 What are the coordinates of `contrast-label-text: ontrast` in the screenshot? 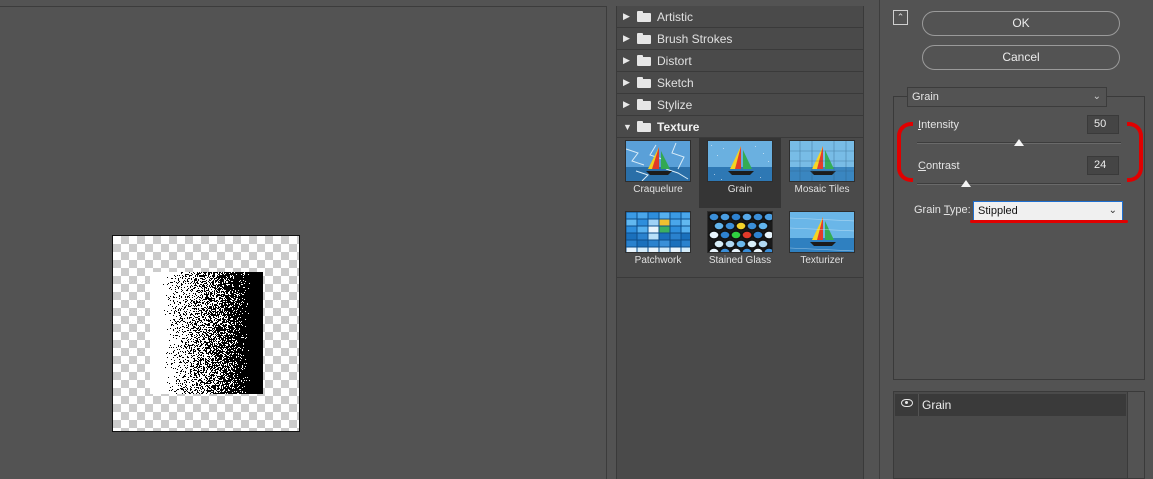 It's located at (942, 166).